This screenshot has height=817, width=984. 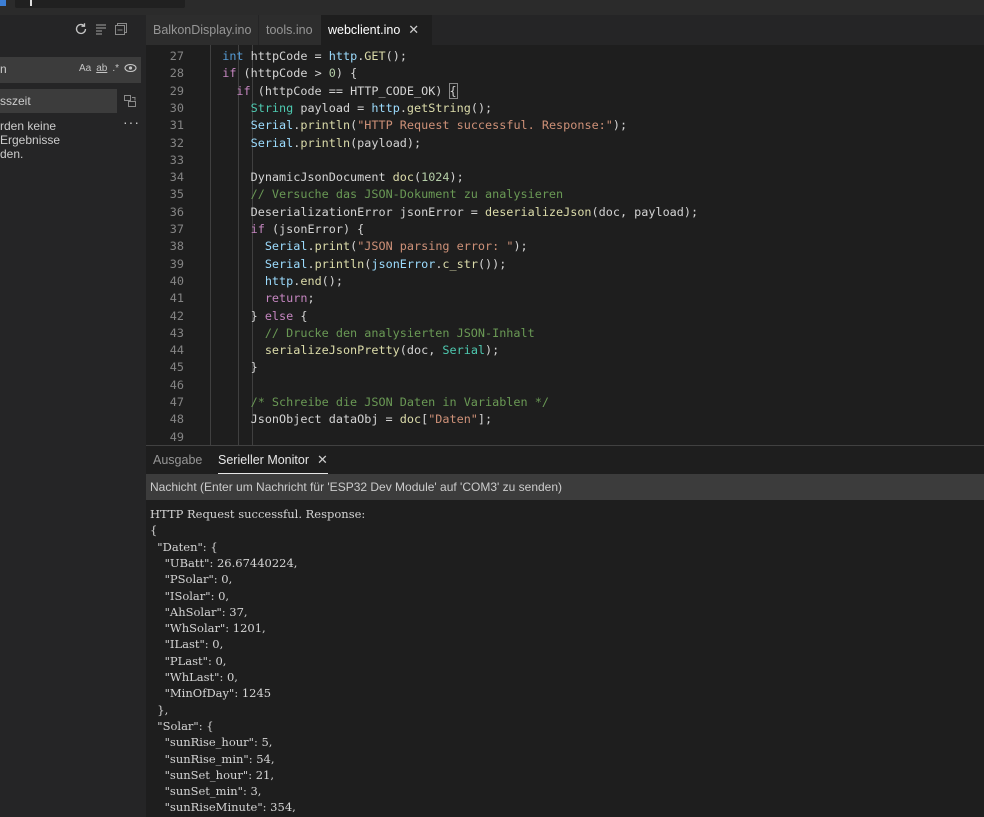 What do you see at coordinates (492, 7) in the screenshot?
I see `window-top-strip` at bounding box center [492, 7].